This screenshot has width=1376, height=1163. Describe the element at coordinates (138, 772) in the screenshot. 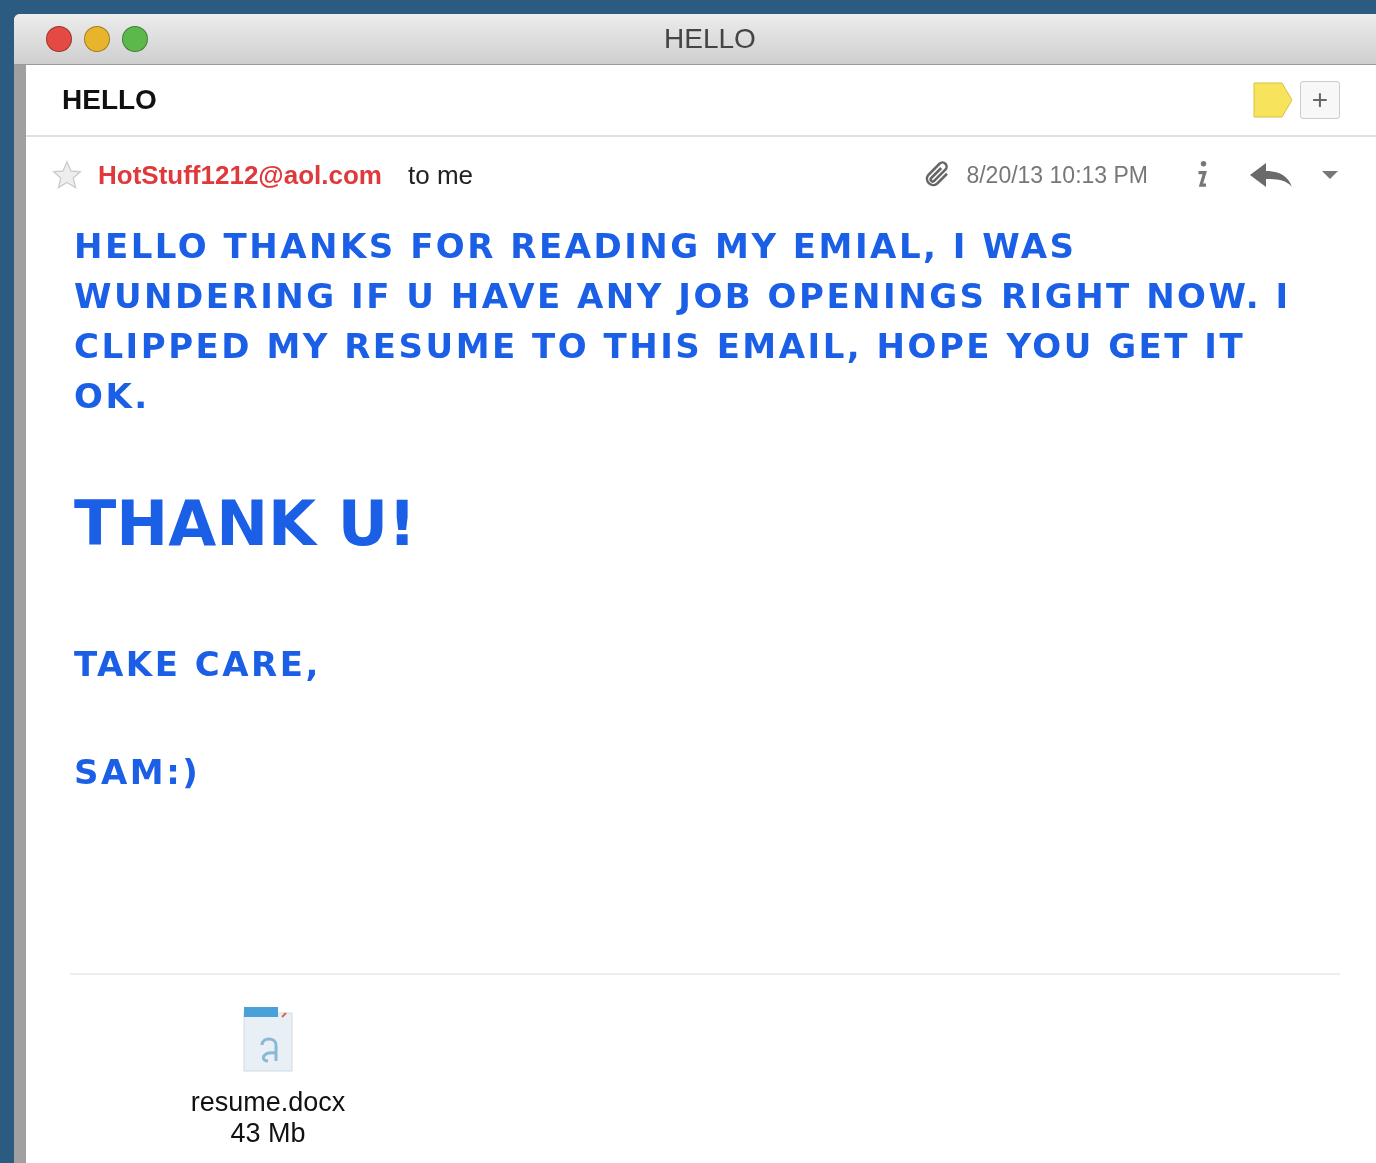

I see `message-text: SAM:)` at that location.